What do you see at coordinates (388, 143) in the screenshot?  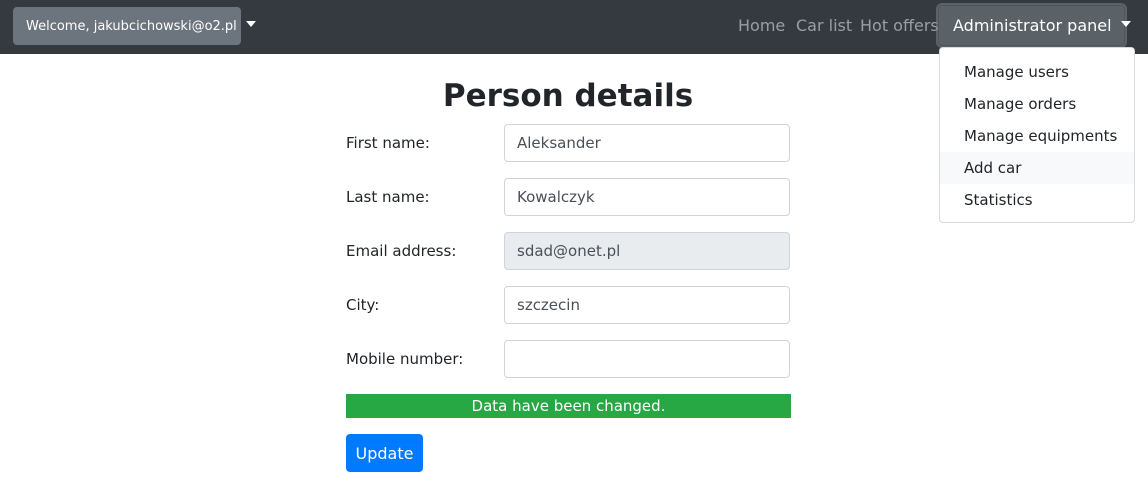 I see `first-name-label: First name:` at bounding box center [388, 143].